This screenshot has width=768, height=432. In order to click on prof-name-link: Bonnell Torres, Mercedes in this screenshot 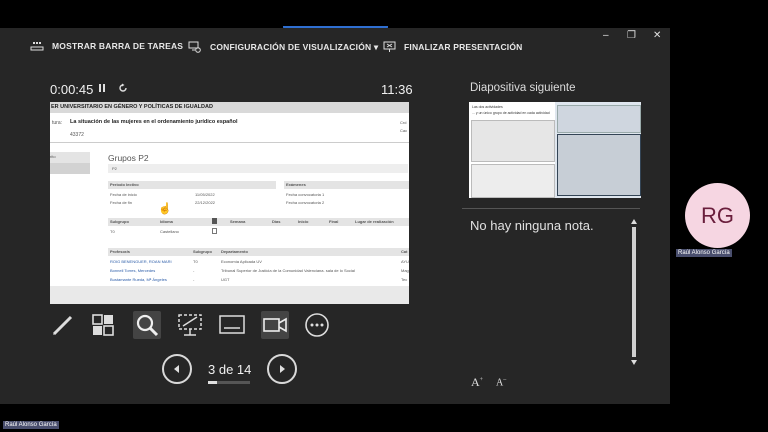, I will do `click(132, 270)`.